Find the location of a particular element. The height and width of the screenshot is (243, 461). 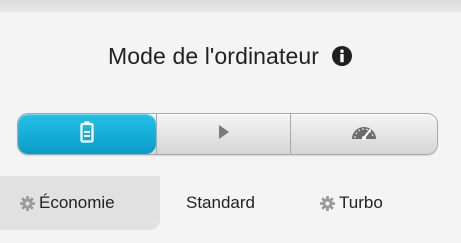

mode-label-turbo: Turbo is located at coordinates (351, 203).